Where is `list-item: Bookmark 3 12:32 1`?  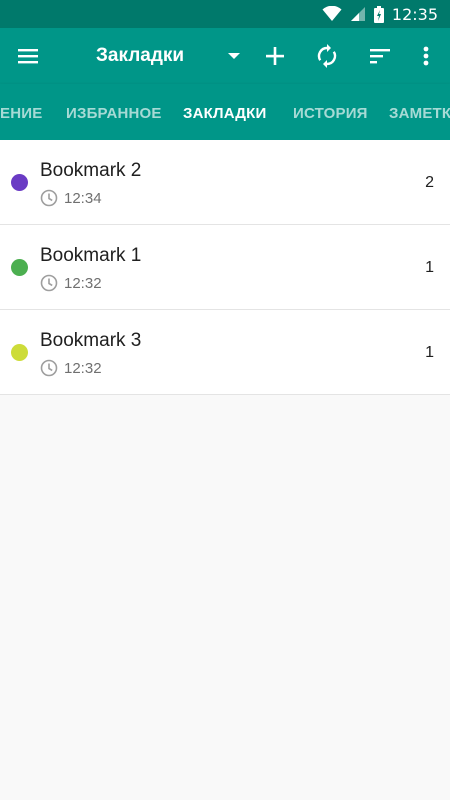 list-item: Bookmark 3 12:32 1 is located at coordinates (225, 352).